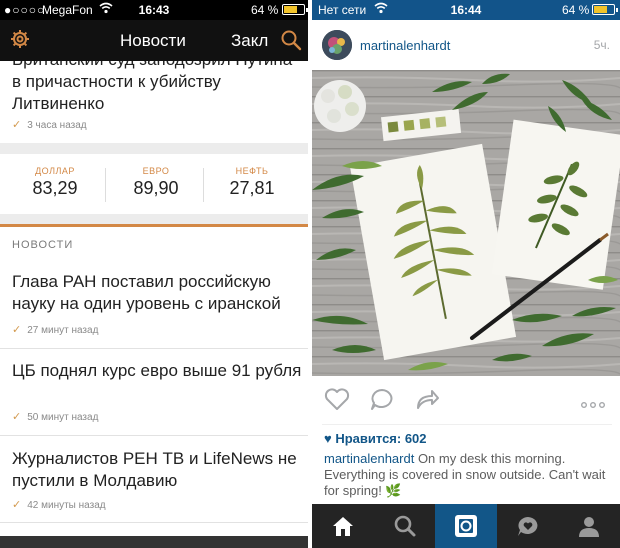  Describe the element at coordinates (249, 41) in the screenshot. I see `header-tab-bookmarks-front: Закл` at that location.